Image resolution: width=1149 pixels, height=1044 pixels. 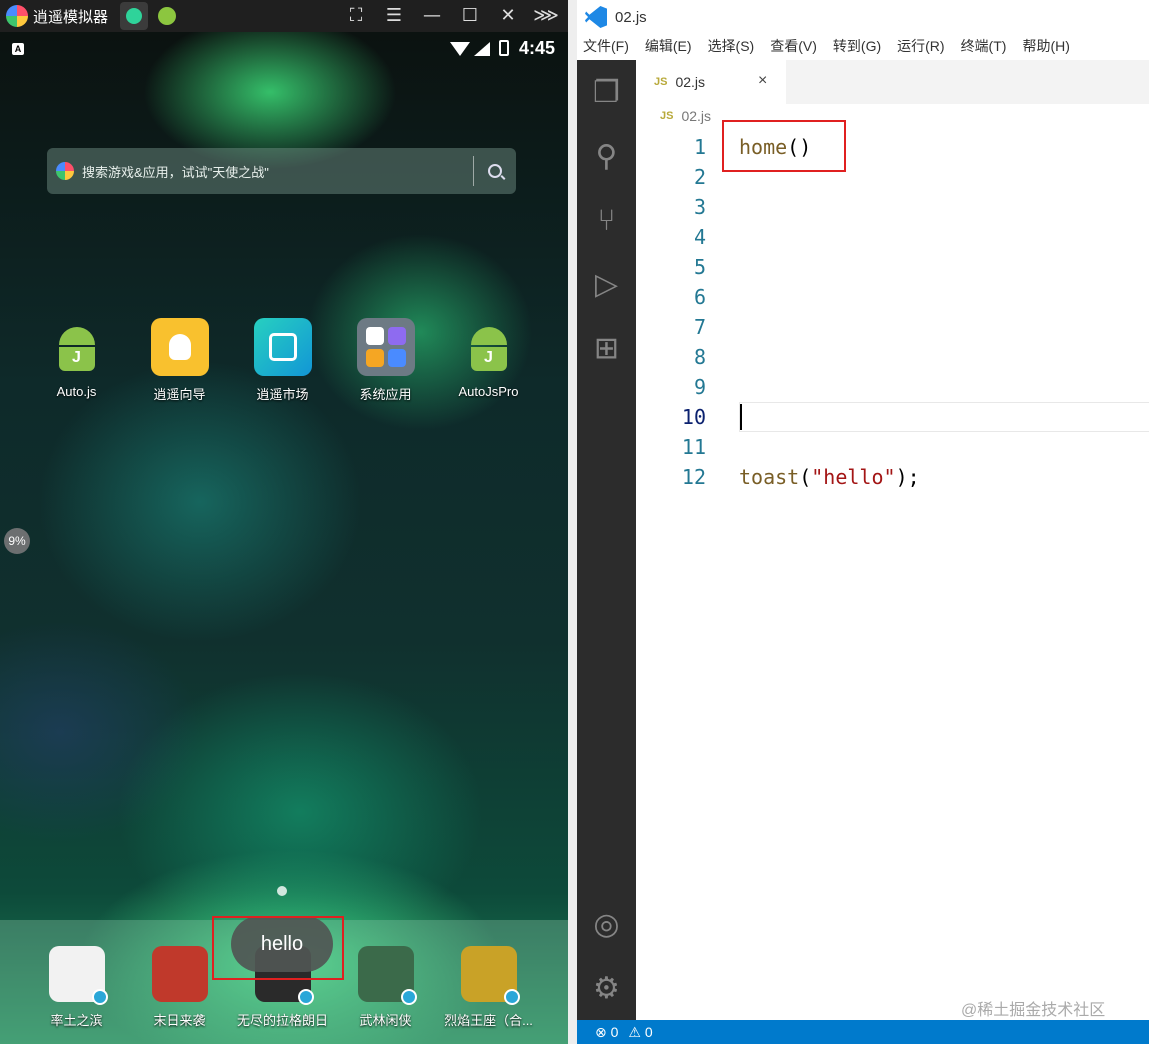 I want to click on menu-icon: ☰, so click(x=394, y=16).